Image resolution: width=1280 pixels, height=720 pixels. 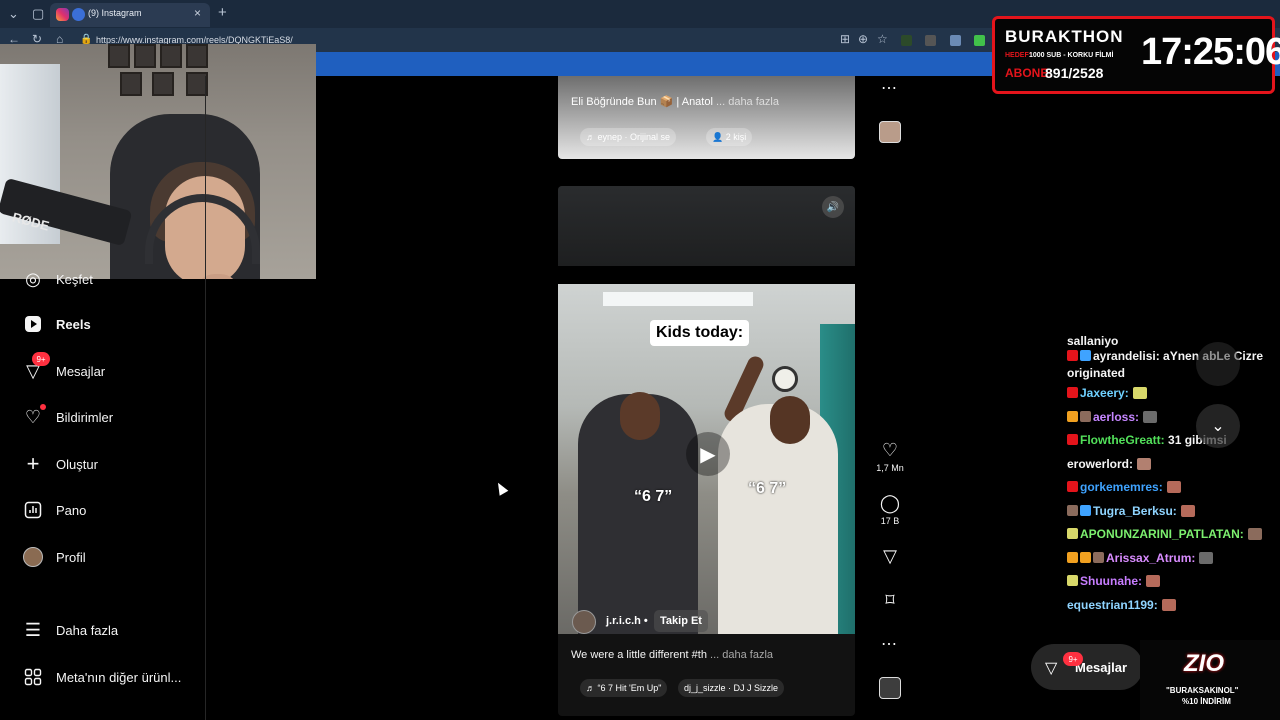 What do you see at coordinates (33, 629) in the screenshot?
I see `menu-icon: ☰` at bounding box center [33, 629].